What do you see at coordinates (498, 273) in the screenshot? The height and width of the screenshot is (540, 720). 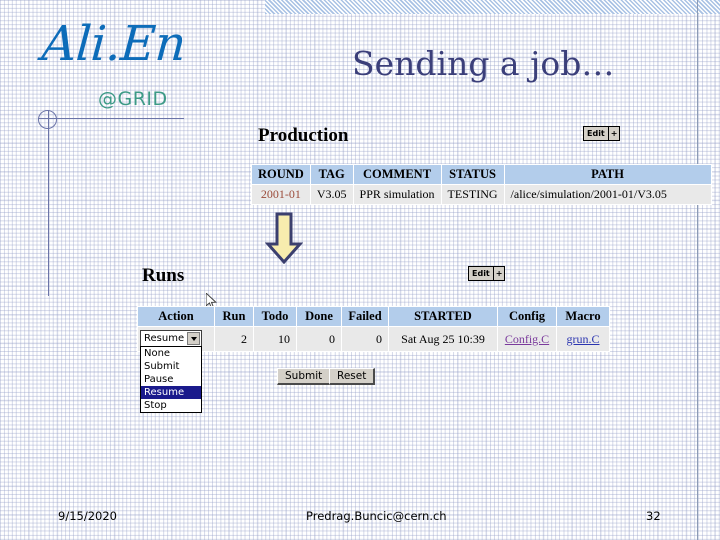 I see `runs-add-icon: +` at bounding box center [498, 273].